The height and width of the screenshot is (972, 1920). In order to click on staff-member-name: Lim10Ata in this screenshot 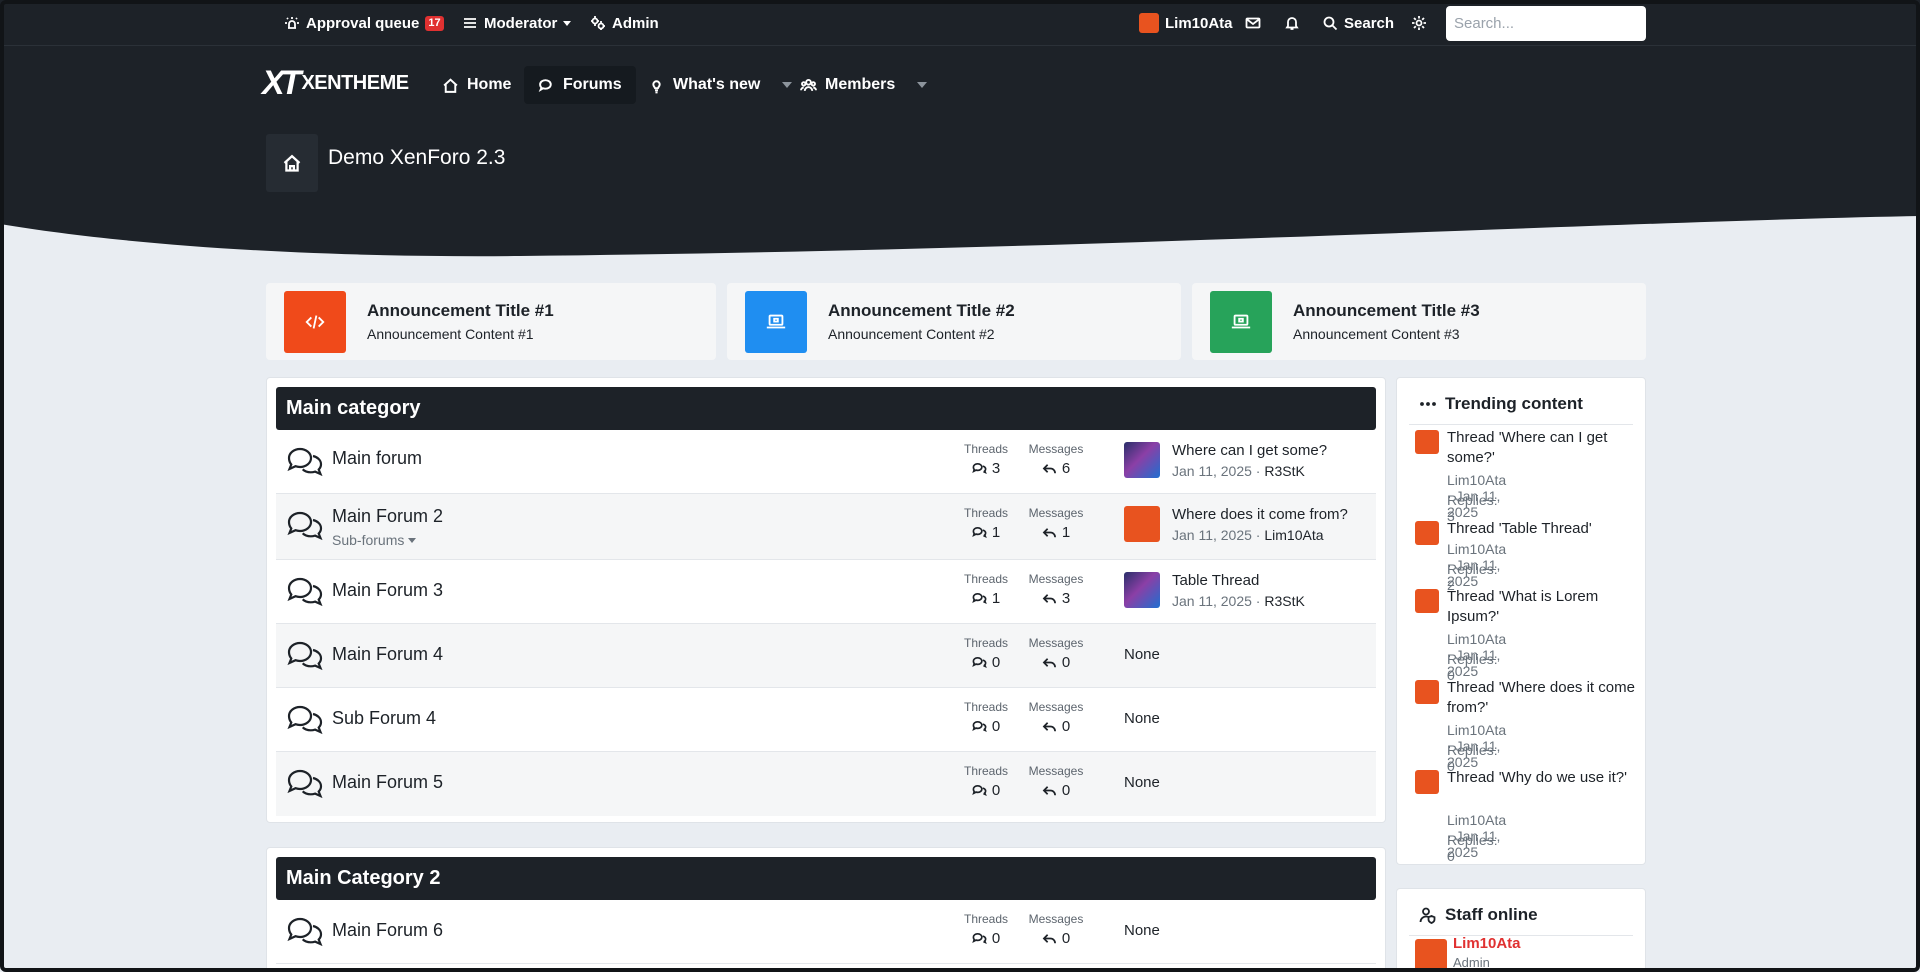, I will do `click(1487, 943)`.